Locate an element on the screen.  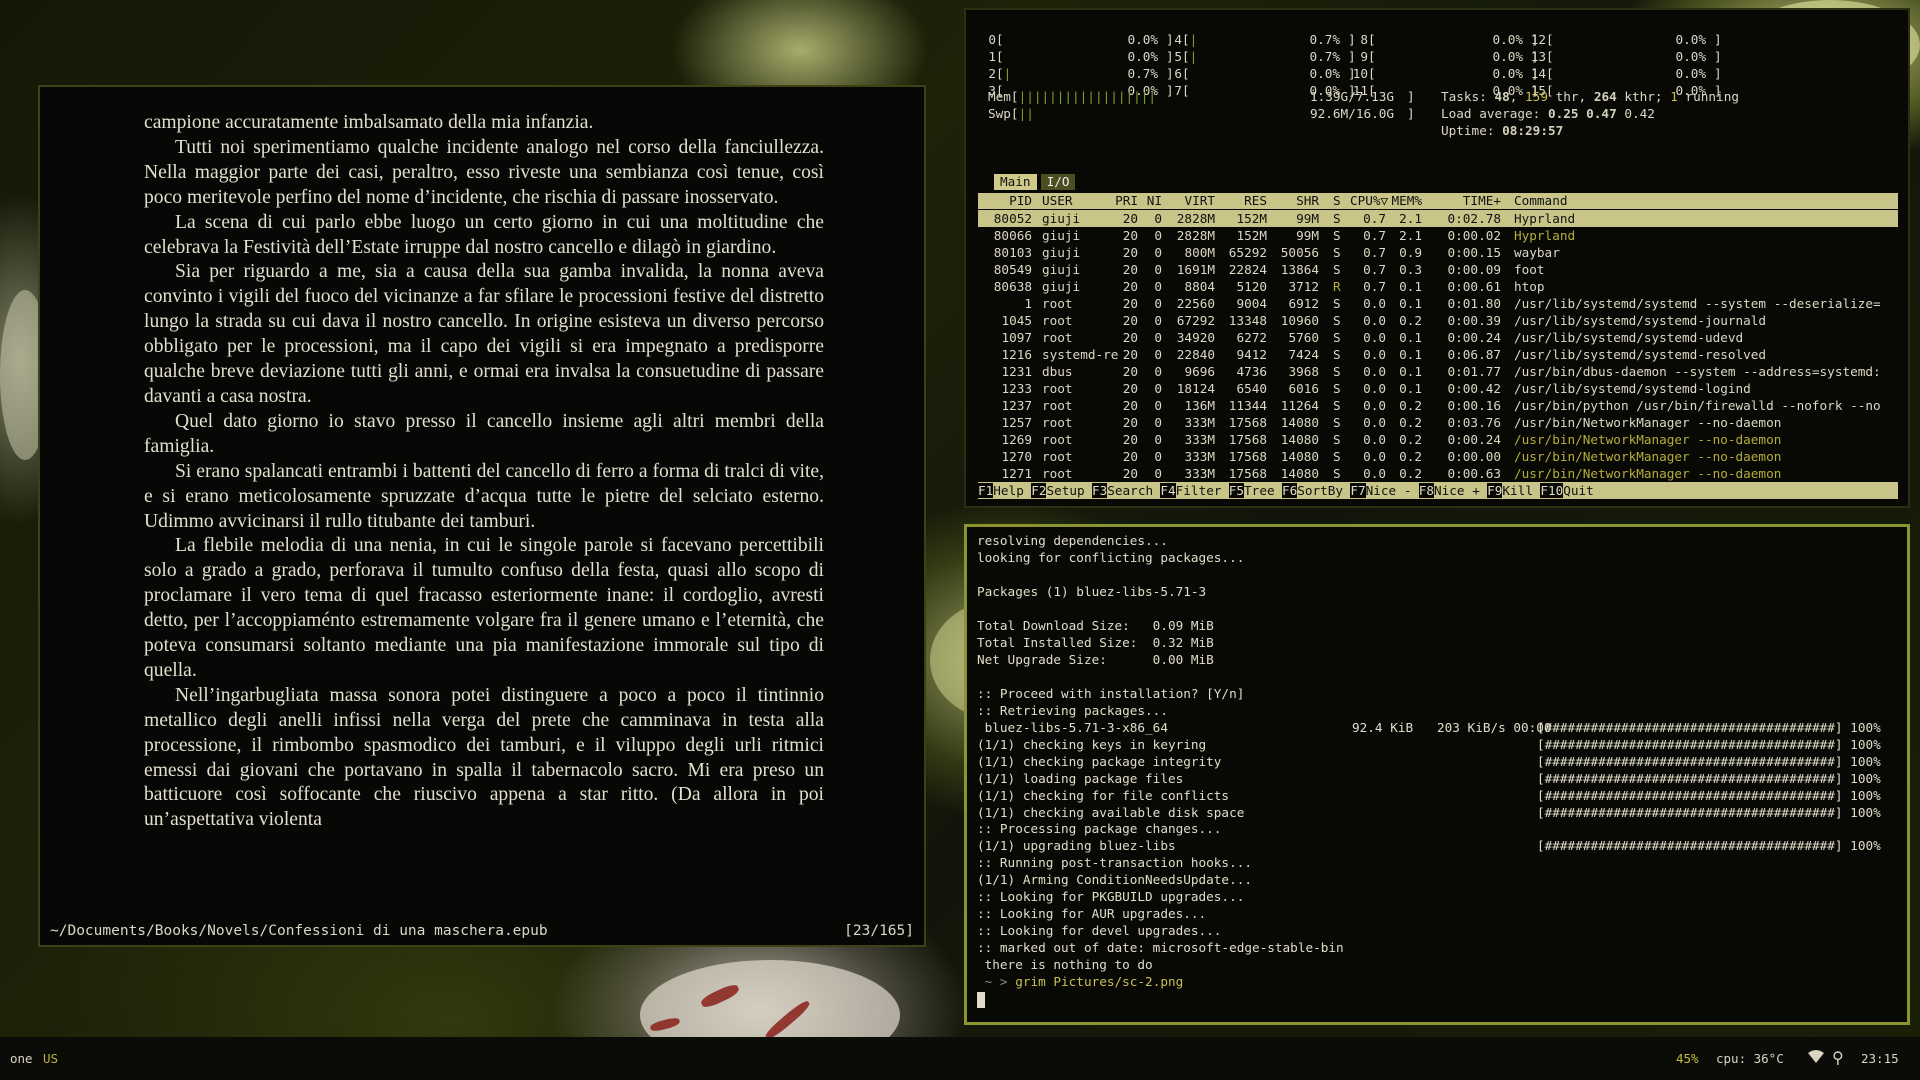
page-indicator: [23/165] is located at coordinates (879, 931).